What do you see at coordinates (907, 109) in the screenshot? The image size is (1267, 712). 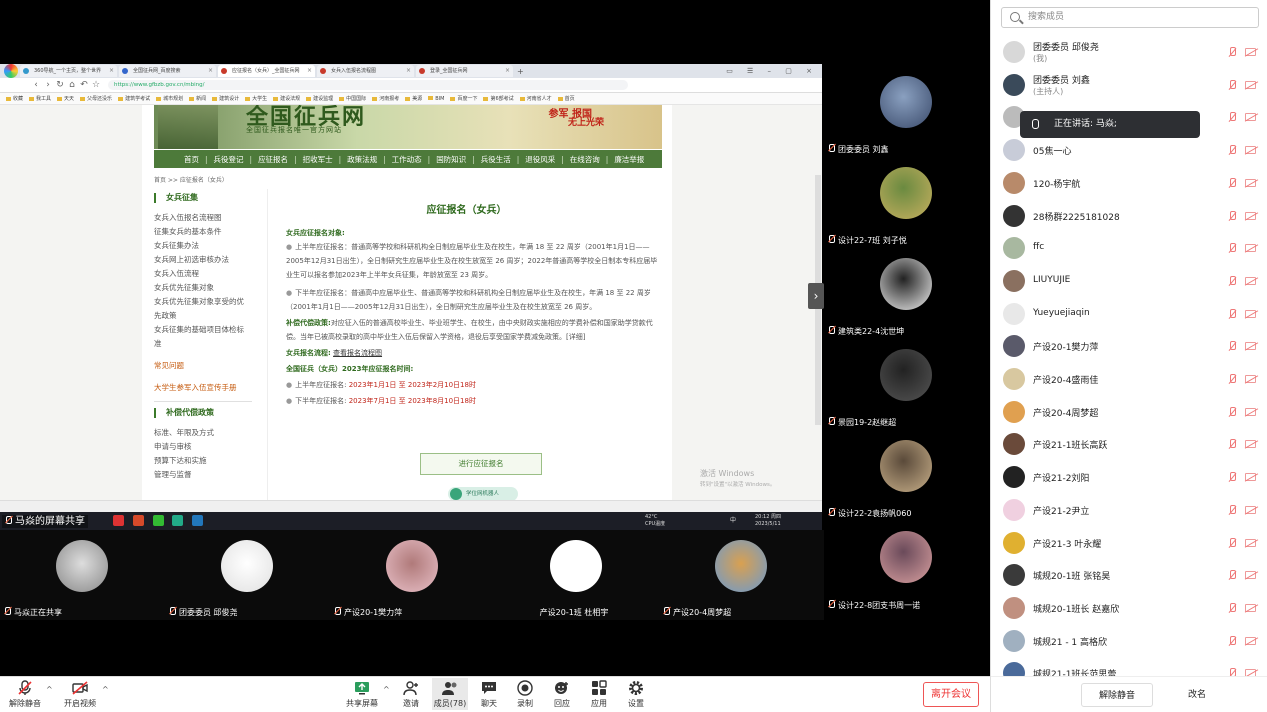 I see `video-tile: 团委委员 刘鑫` at bounding box center [907, 109].